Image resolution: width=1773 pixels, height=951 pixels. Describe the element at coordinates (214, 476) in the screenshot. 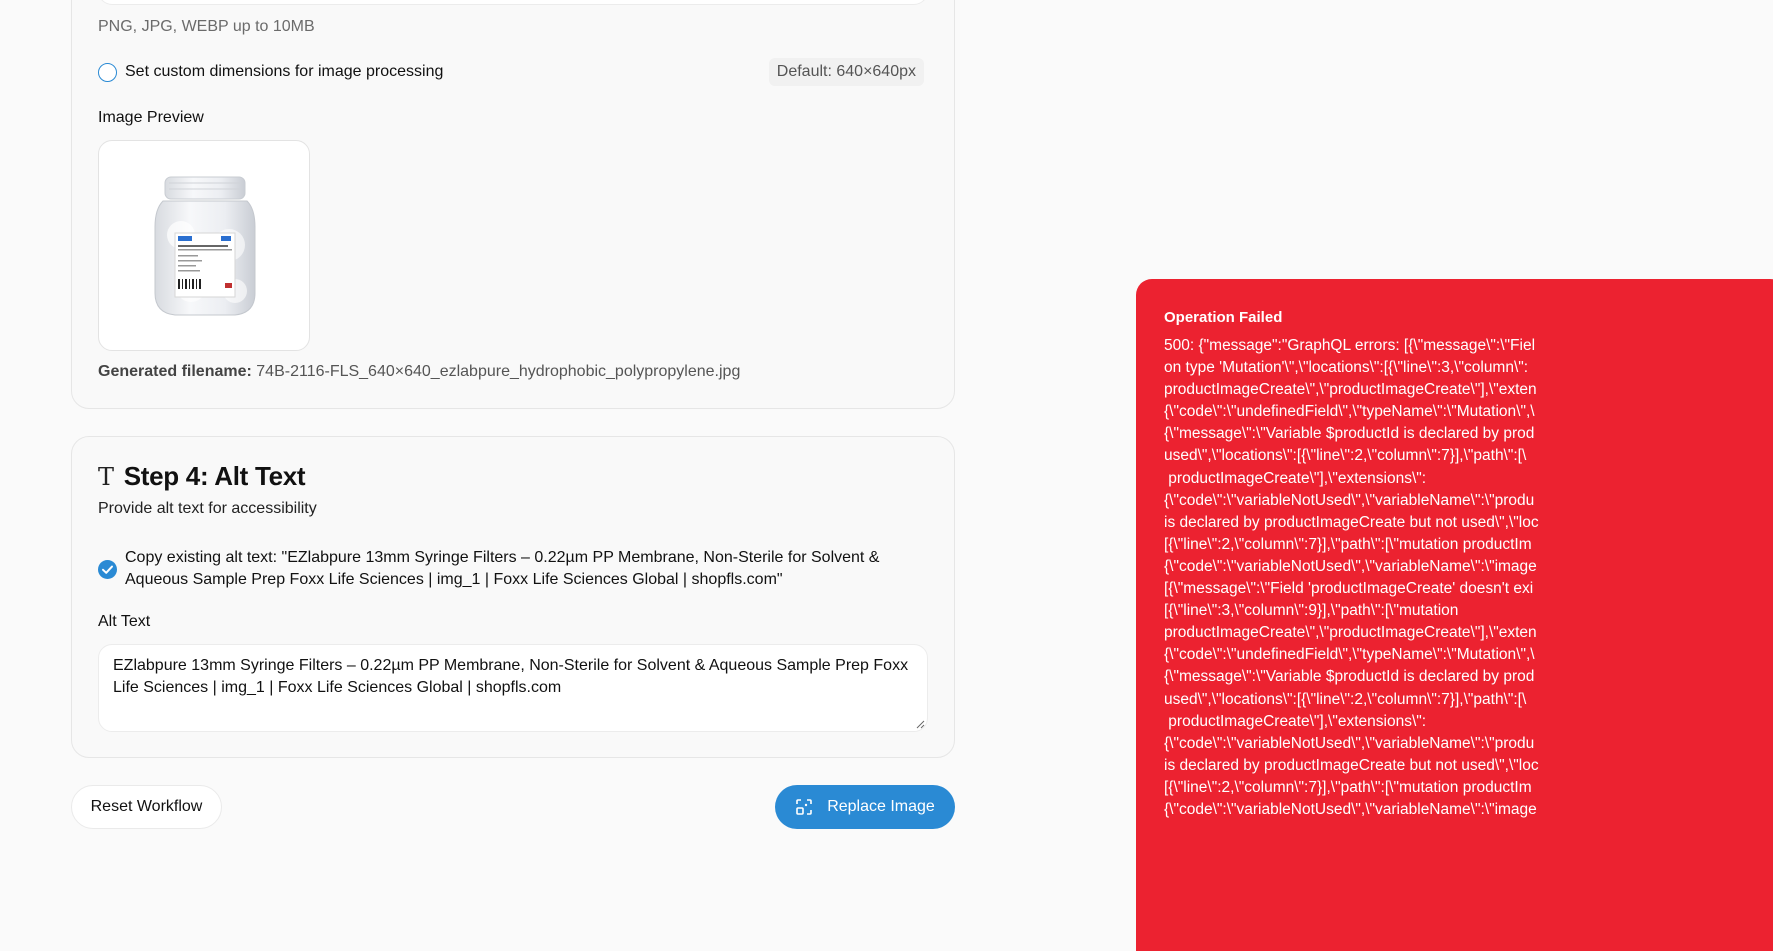

I see `step4-title: Step 4: Alt Text` at that location.